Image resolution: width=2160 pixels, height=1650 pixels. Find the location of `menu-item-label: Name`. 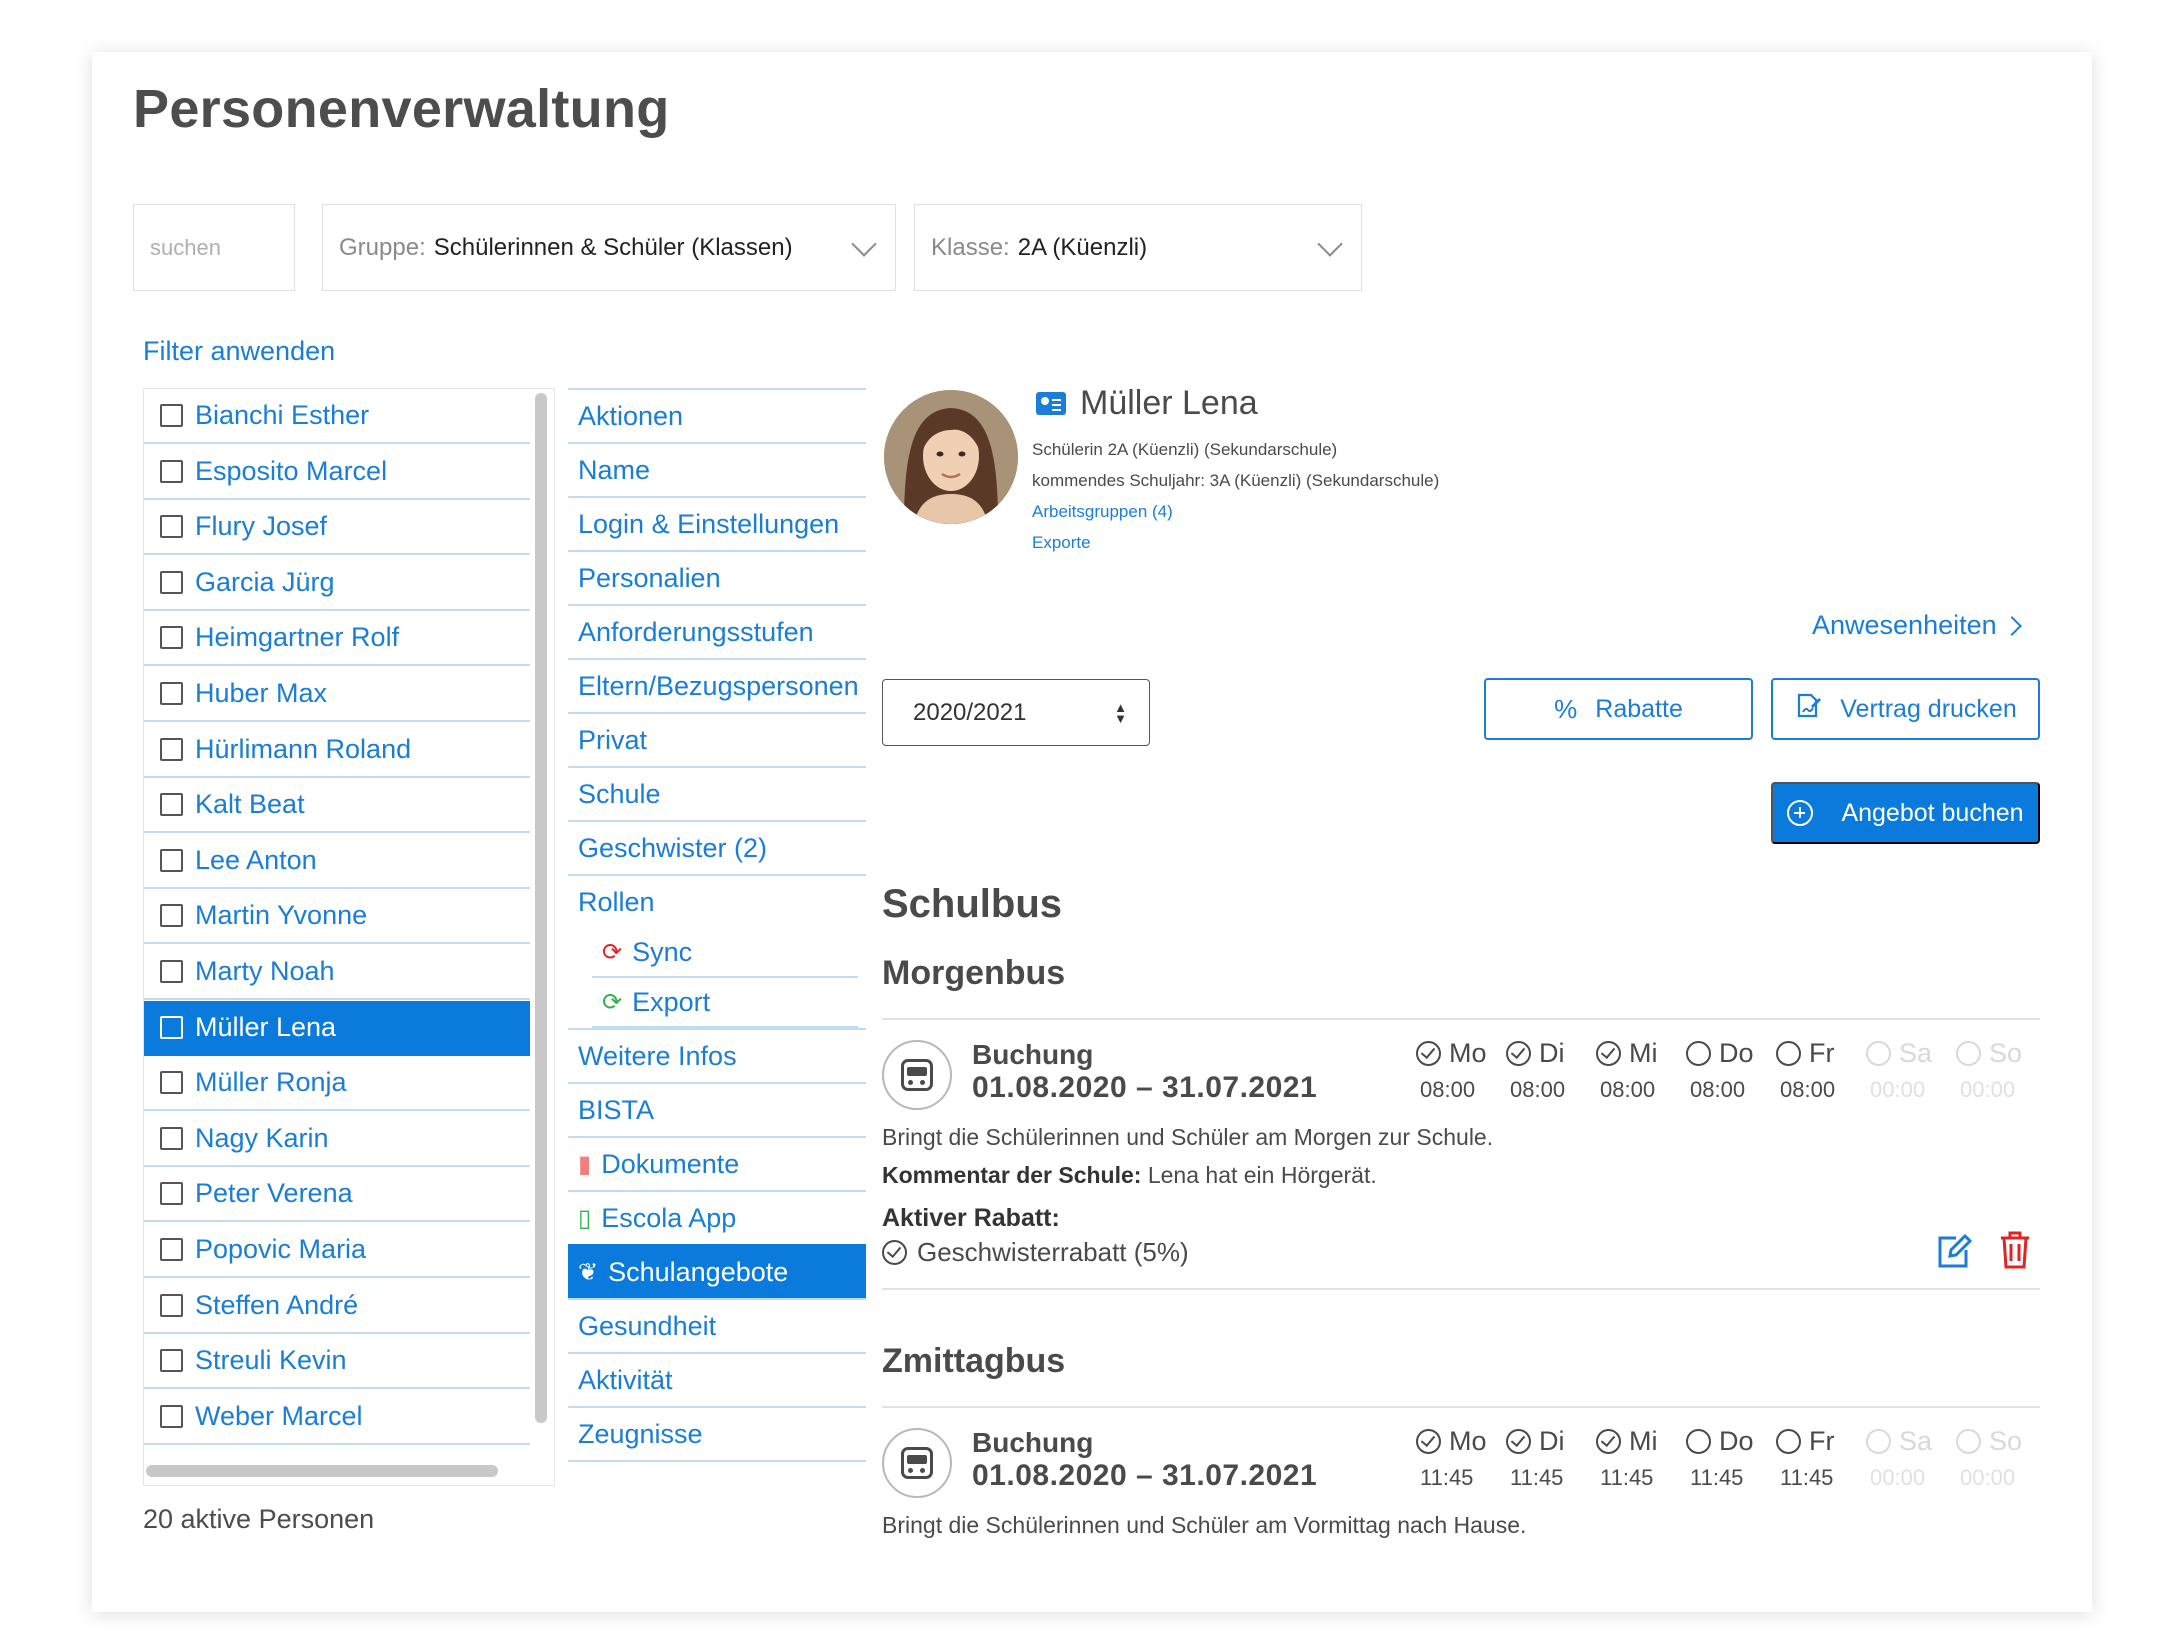

menu-item-label: Name is located at coordinates (614, 469).